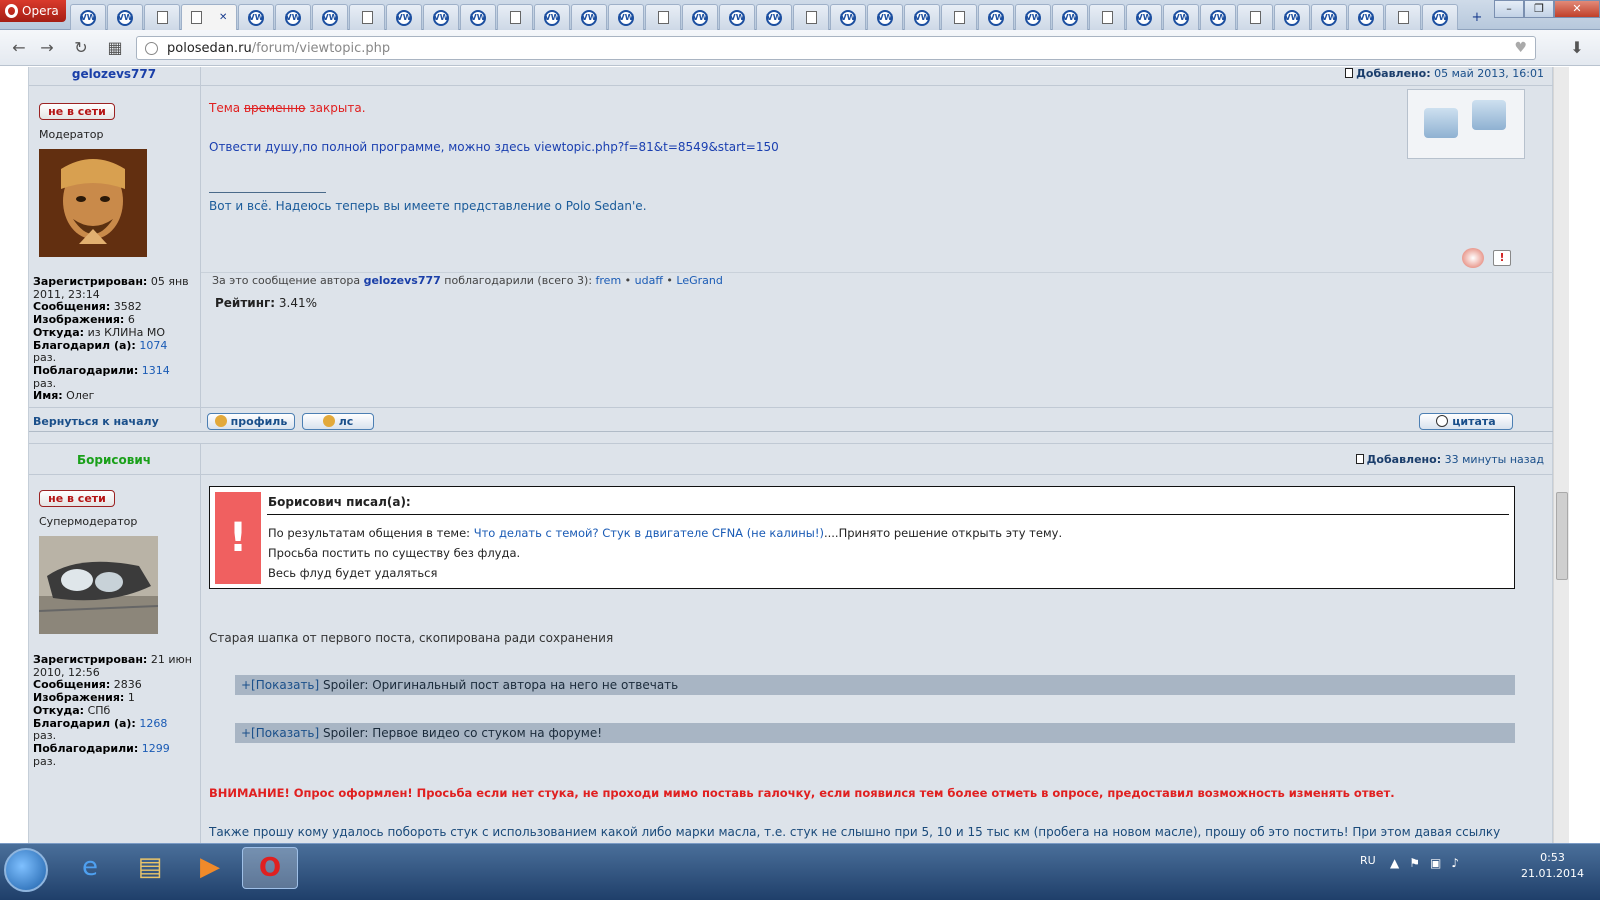 The height and width of the screenshot is (901, 1600). What do you see at coordinates (115, 48) in the screenshot?
I see `speed-dial-icon: ▦` at bounding box center [115, 48].